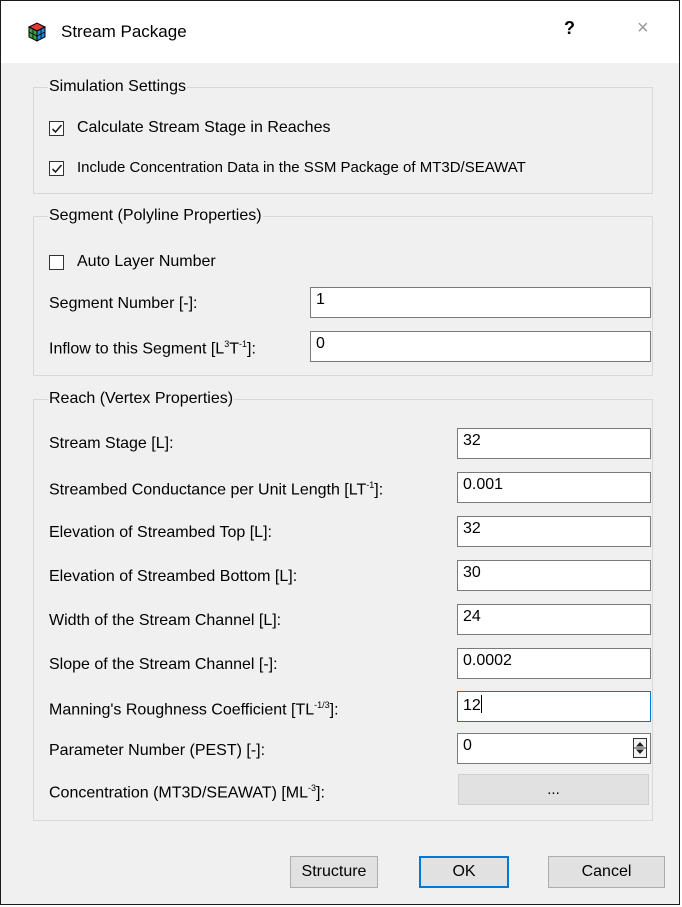 Image resolution: width=682 pixels, height=907 pixels. I want to click on reach-legend: Reach (Vertex Properties), so click(141, 399).